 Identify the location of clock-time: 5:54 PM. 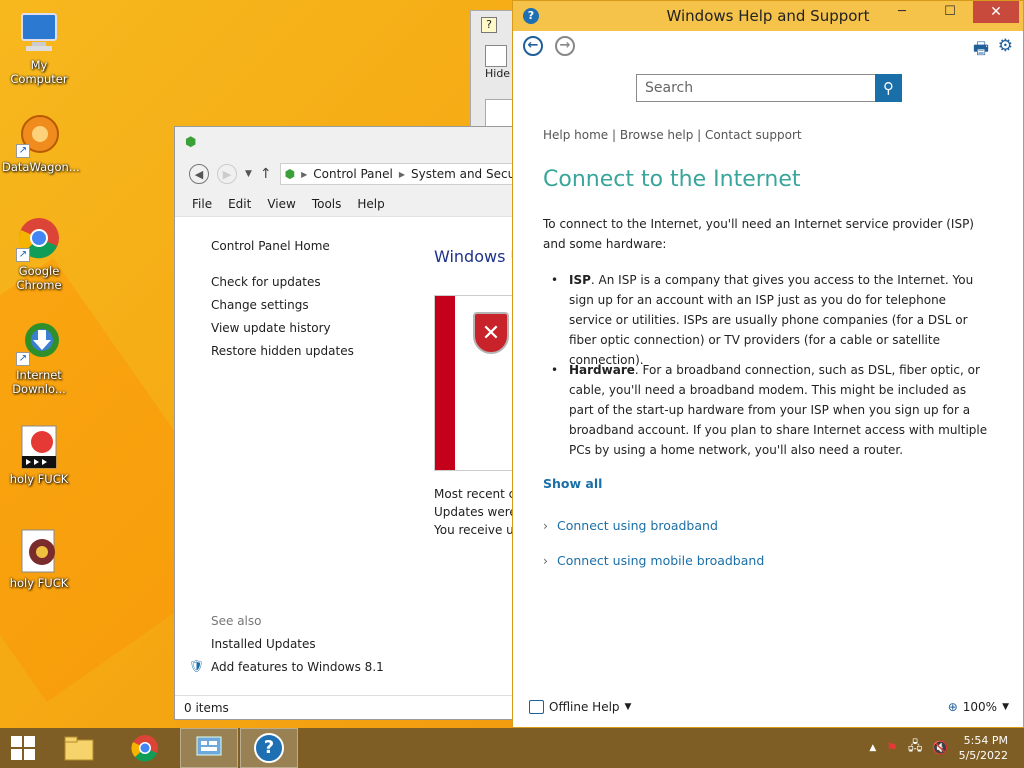
(985, 740).